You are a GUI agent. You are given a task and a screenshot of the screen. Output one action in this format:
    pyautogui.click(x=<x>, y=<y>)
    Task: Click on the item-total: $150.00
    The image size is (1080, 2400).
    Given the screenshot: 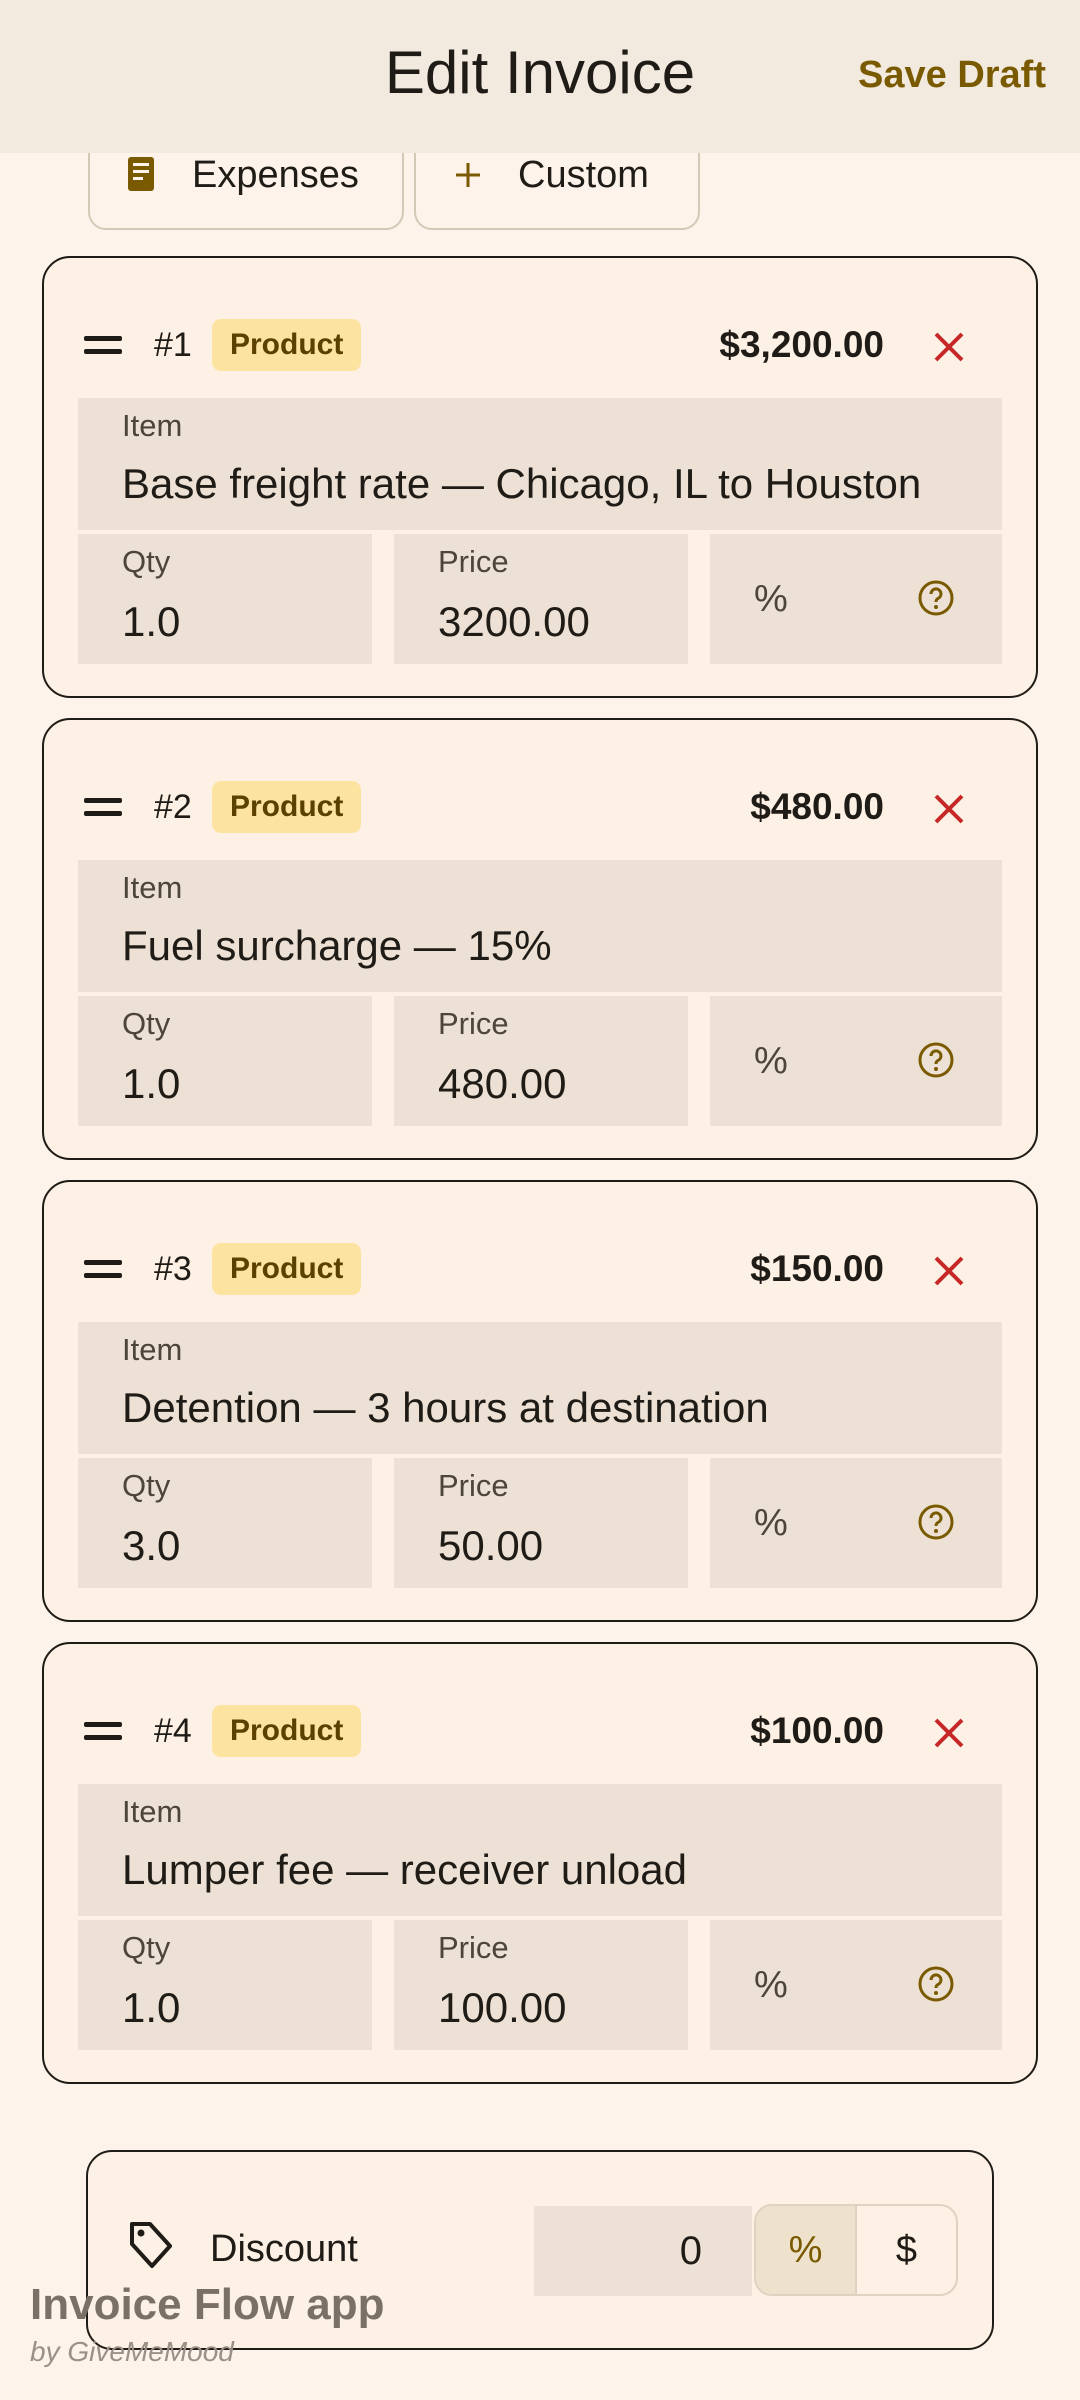 What is the action you would take?
    pyautogui.click(x=817, y=1268)
    